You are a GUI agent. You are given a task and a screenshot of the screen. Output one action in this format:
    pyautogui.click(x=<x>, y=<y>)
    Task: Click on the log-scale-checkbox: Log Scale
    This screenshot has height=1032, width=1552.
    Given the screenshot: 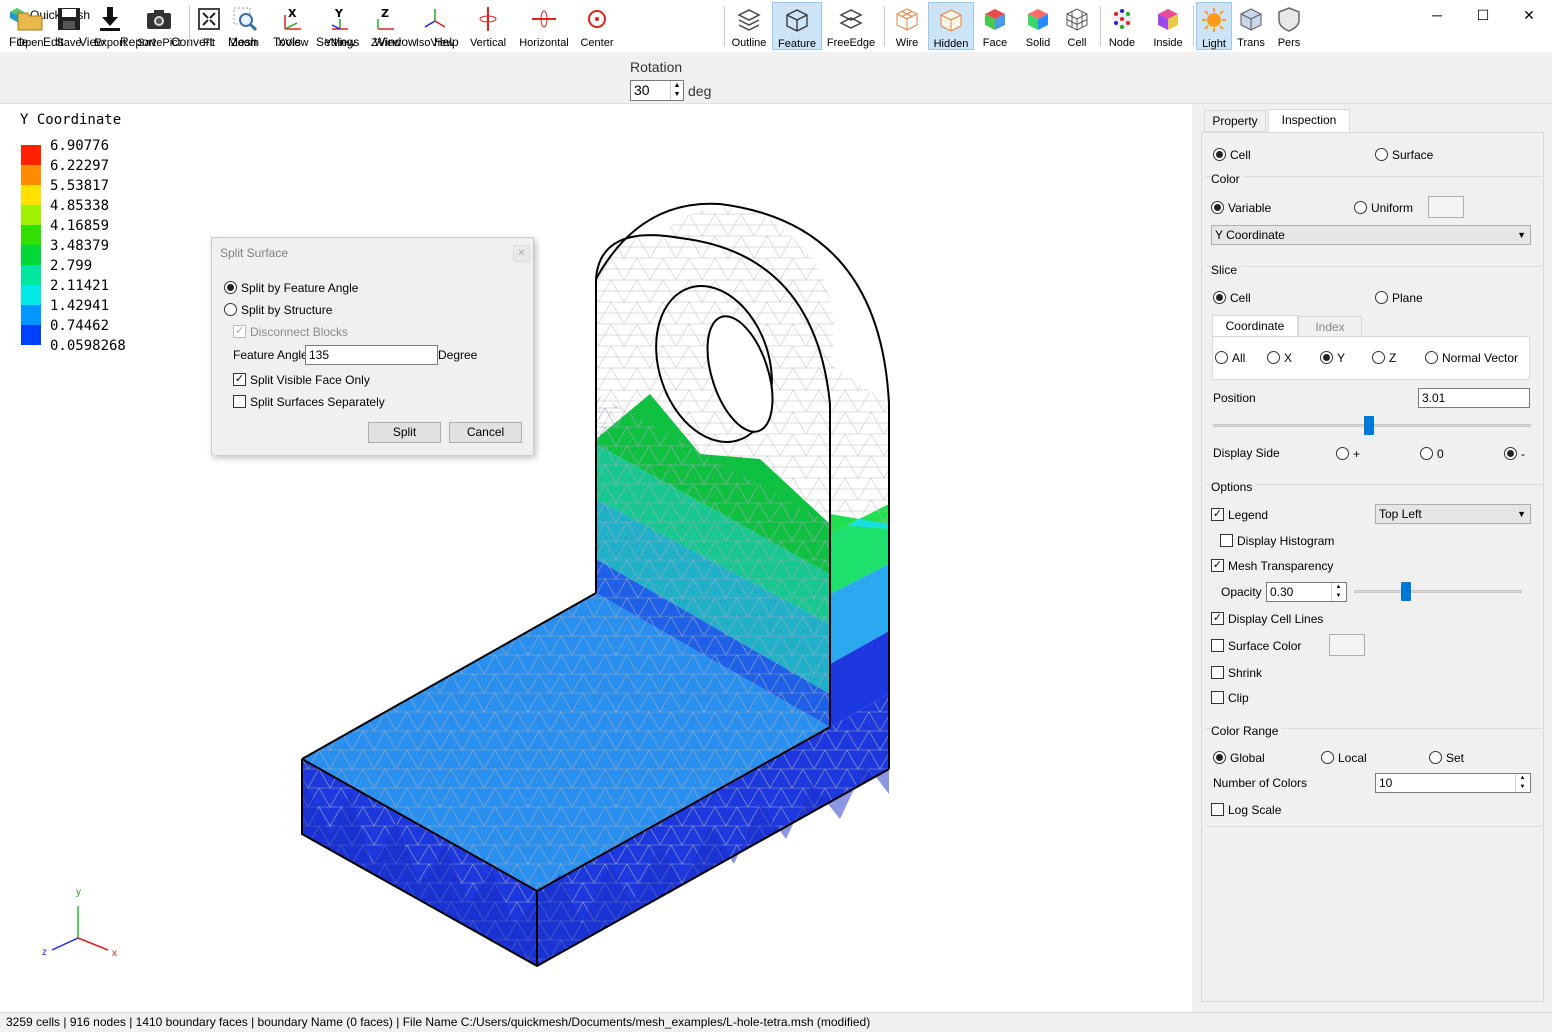 What is the action you would take?
    pyautogui.click(x=1246, y=809)
    